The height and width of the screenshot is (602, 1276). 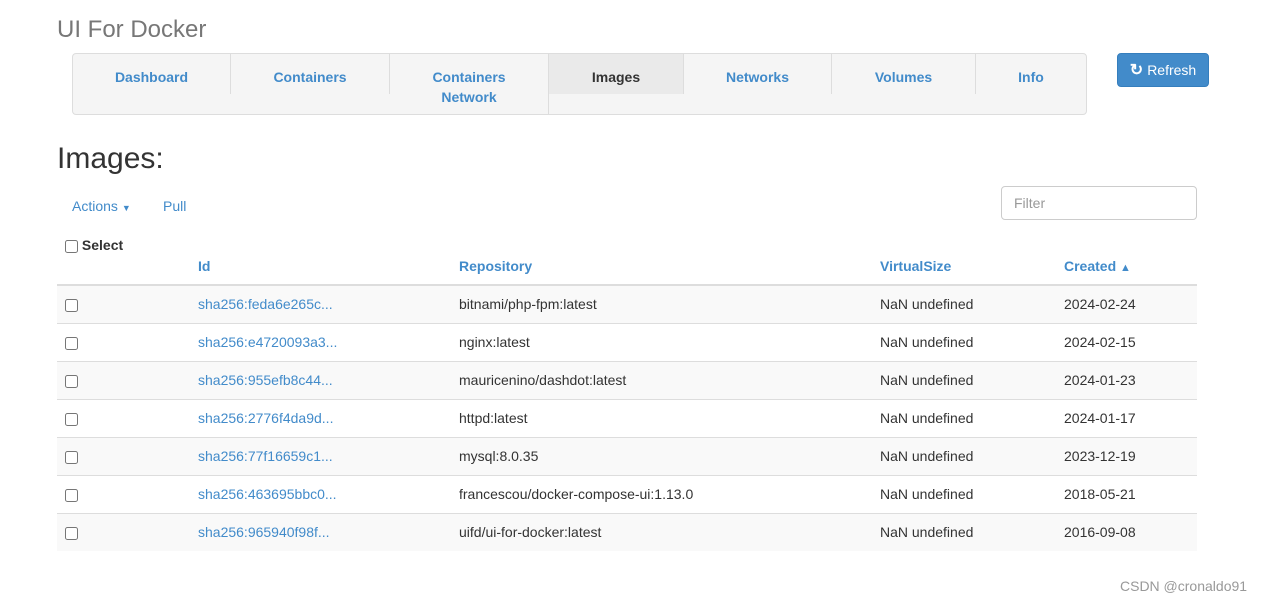 What do you see at coordinates (964, 259) in the screenshot?
I see `virtualsize-header: VirtualSize` at bounding box center [964, 259].